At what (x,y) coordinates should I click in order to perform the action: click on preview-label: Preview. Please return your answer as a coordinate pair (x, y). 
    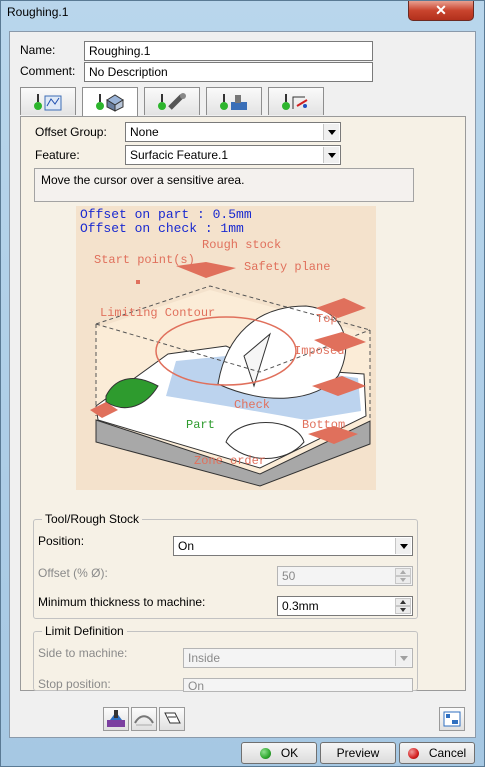
    Looking at the image, I should click on (358, 753).